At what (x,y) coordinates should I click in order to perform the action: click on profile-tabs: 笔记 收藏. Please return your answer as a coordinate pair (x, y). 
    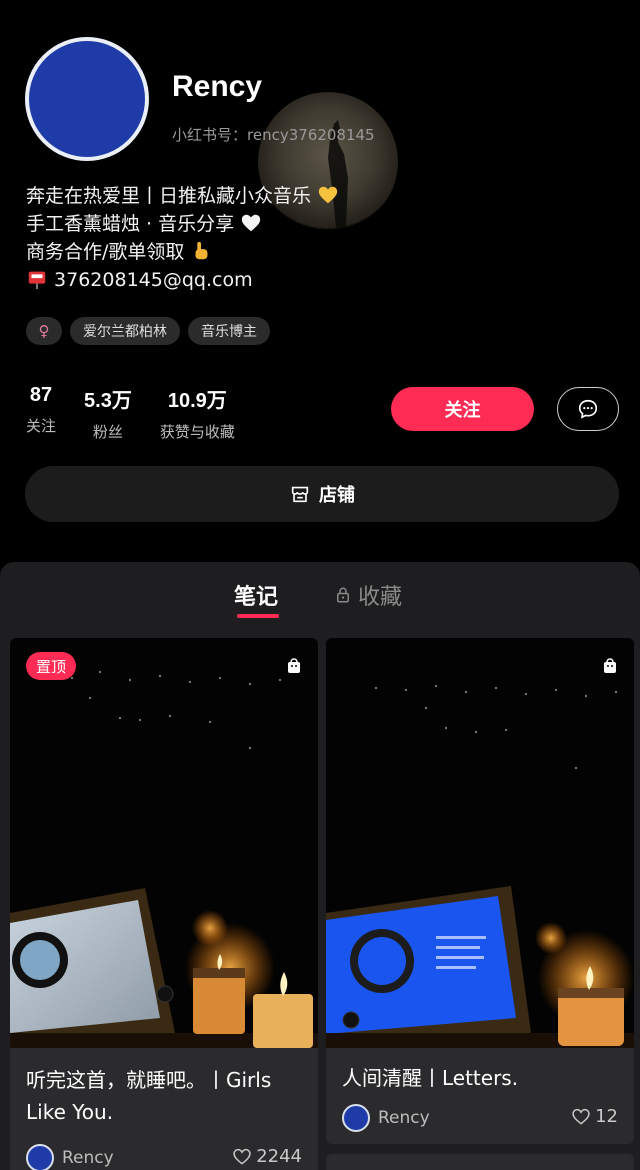
    Looking at the image, I should click on (320, 595).